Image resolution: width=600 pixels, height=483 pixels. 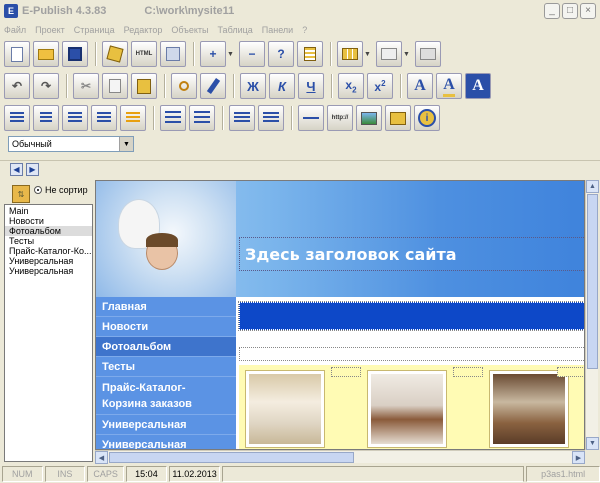 I want to click on add-page-dropdown-icon: ▼, so click(x=231, y=54).